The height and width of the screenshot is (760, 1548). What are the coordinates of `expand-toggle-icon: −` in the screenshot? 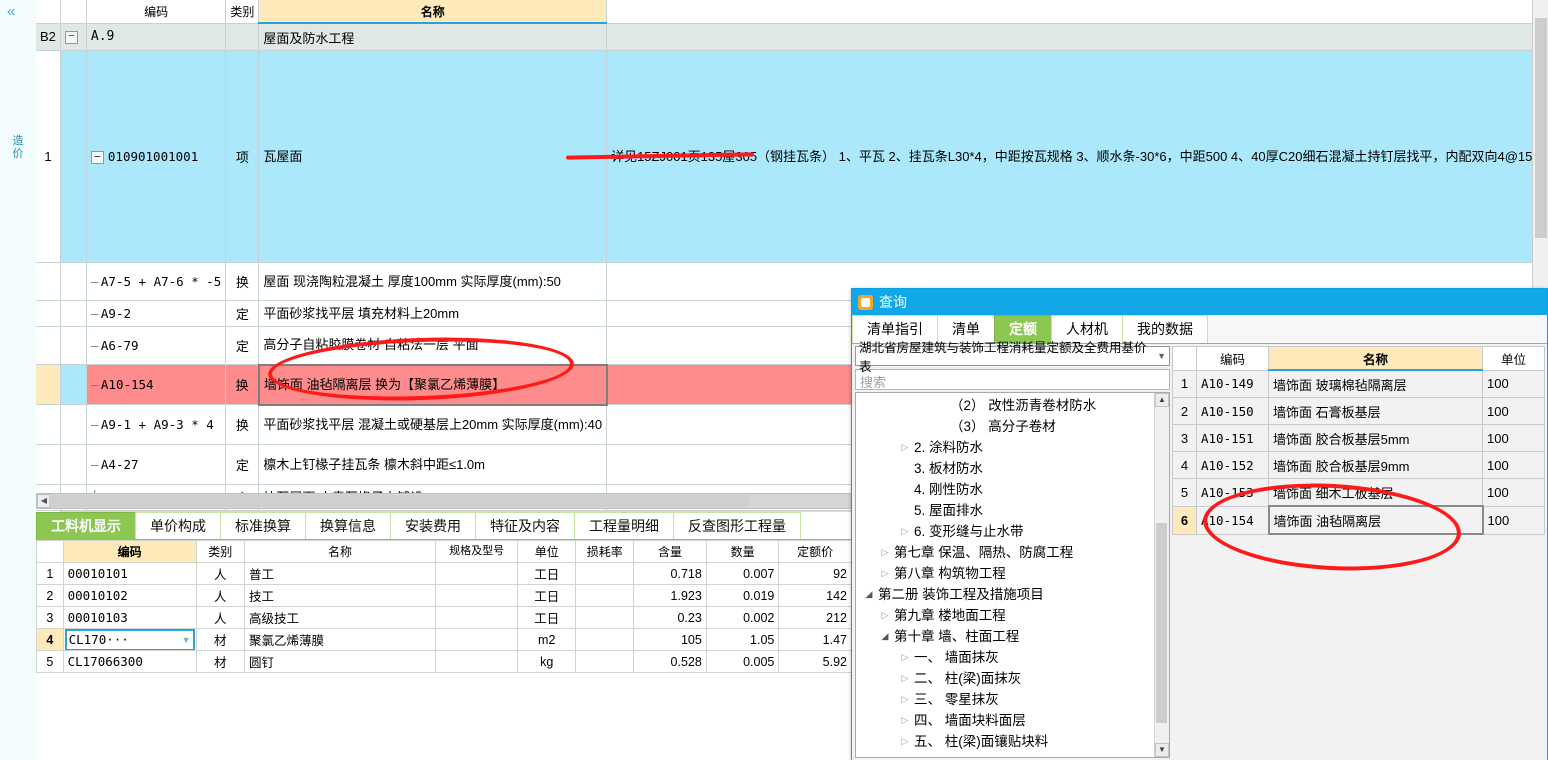 It's located at (97, 157).